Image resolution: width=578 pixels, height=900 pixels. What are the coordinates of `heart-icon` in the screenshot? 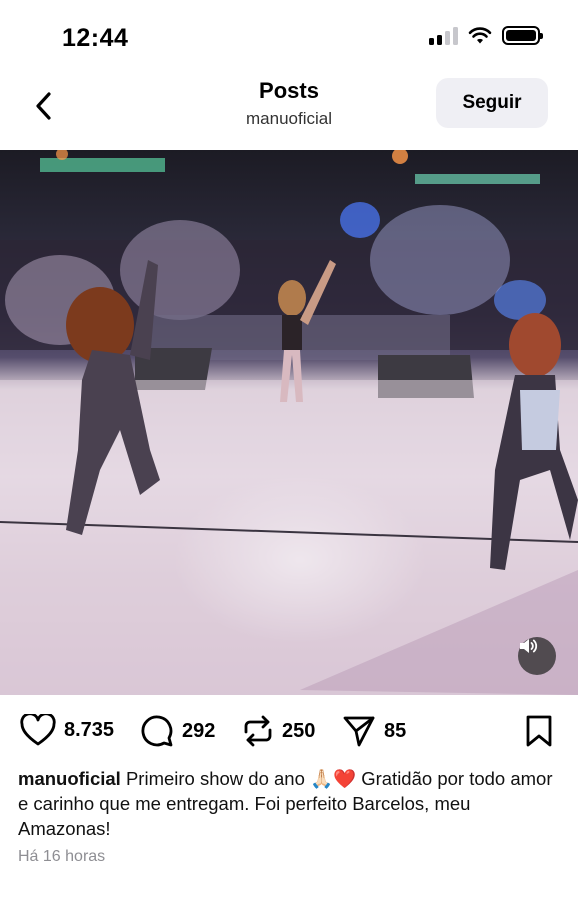 It's located at (38, 730).